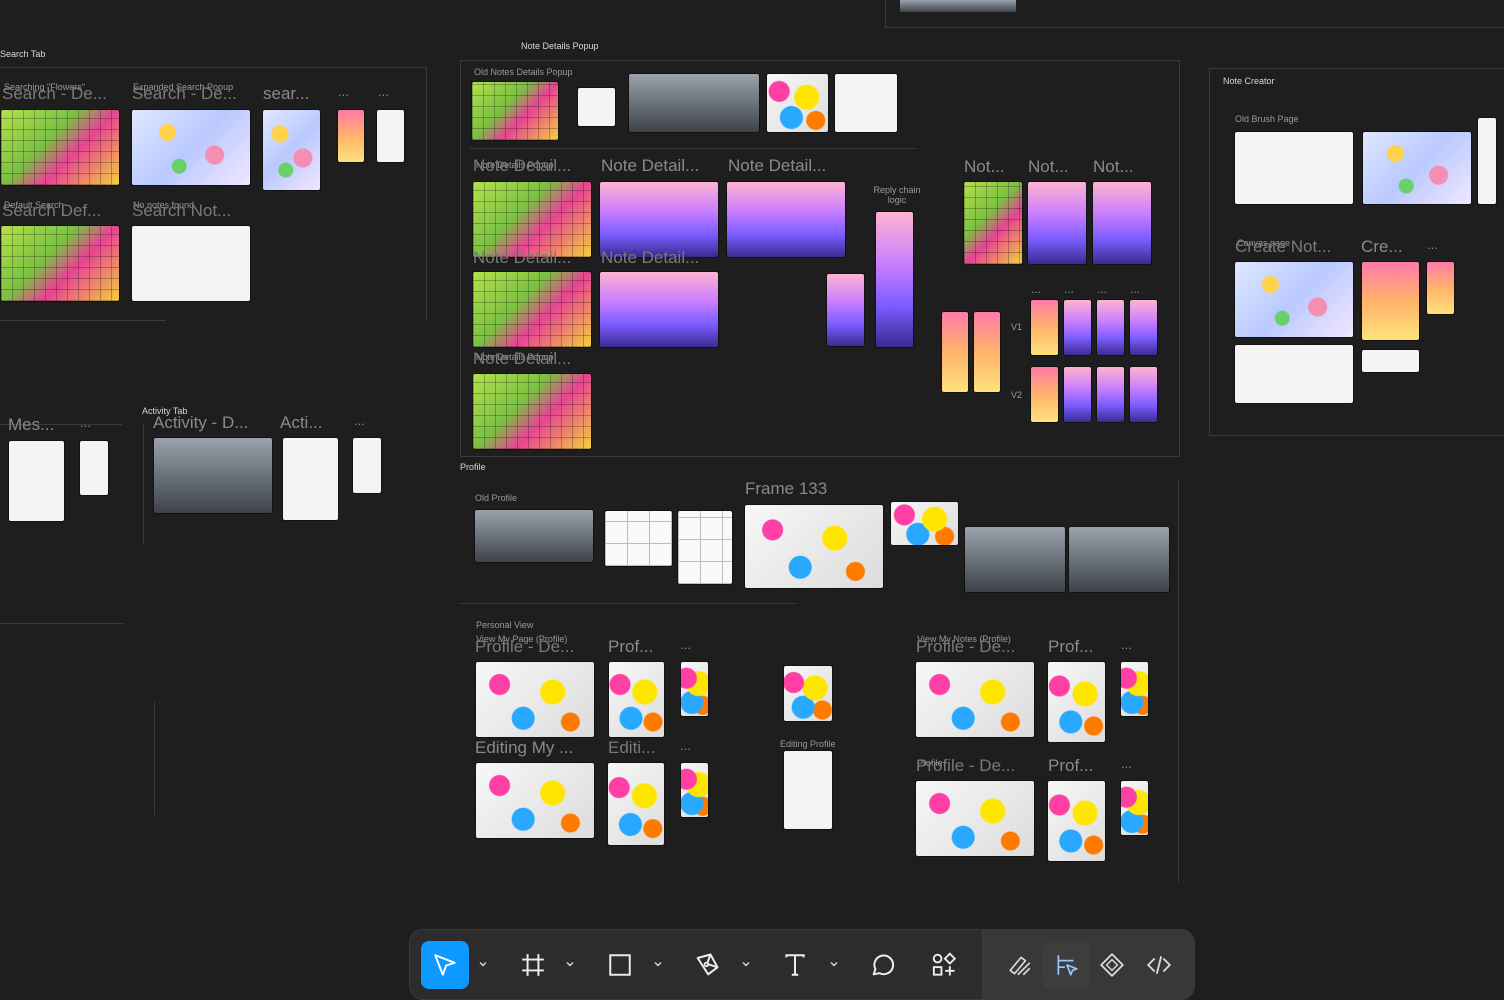  I want to click on frame-thumb-activity, so click(213, 475).